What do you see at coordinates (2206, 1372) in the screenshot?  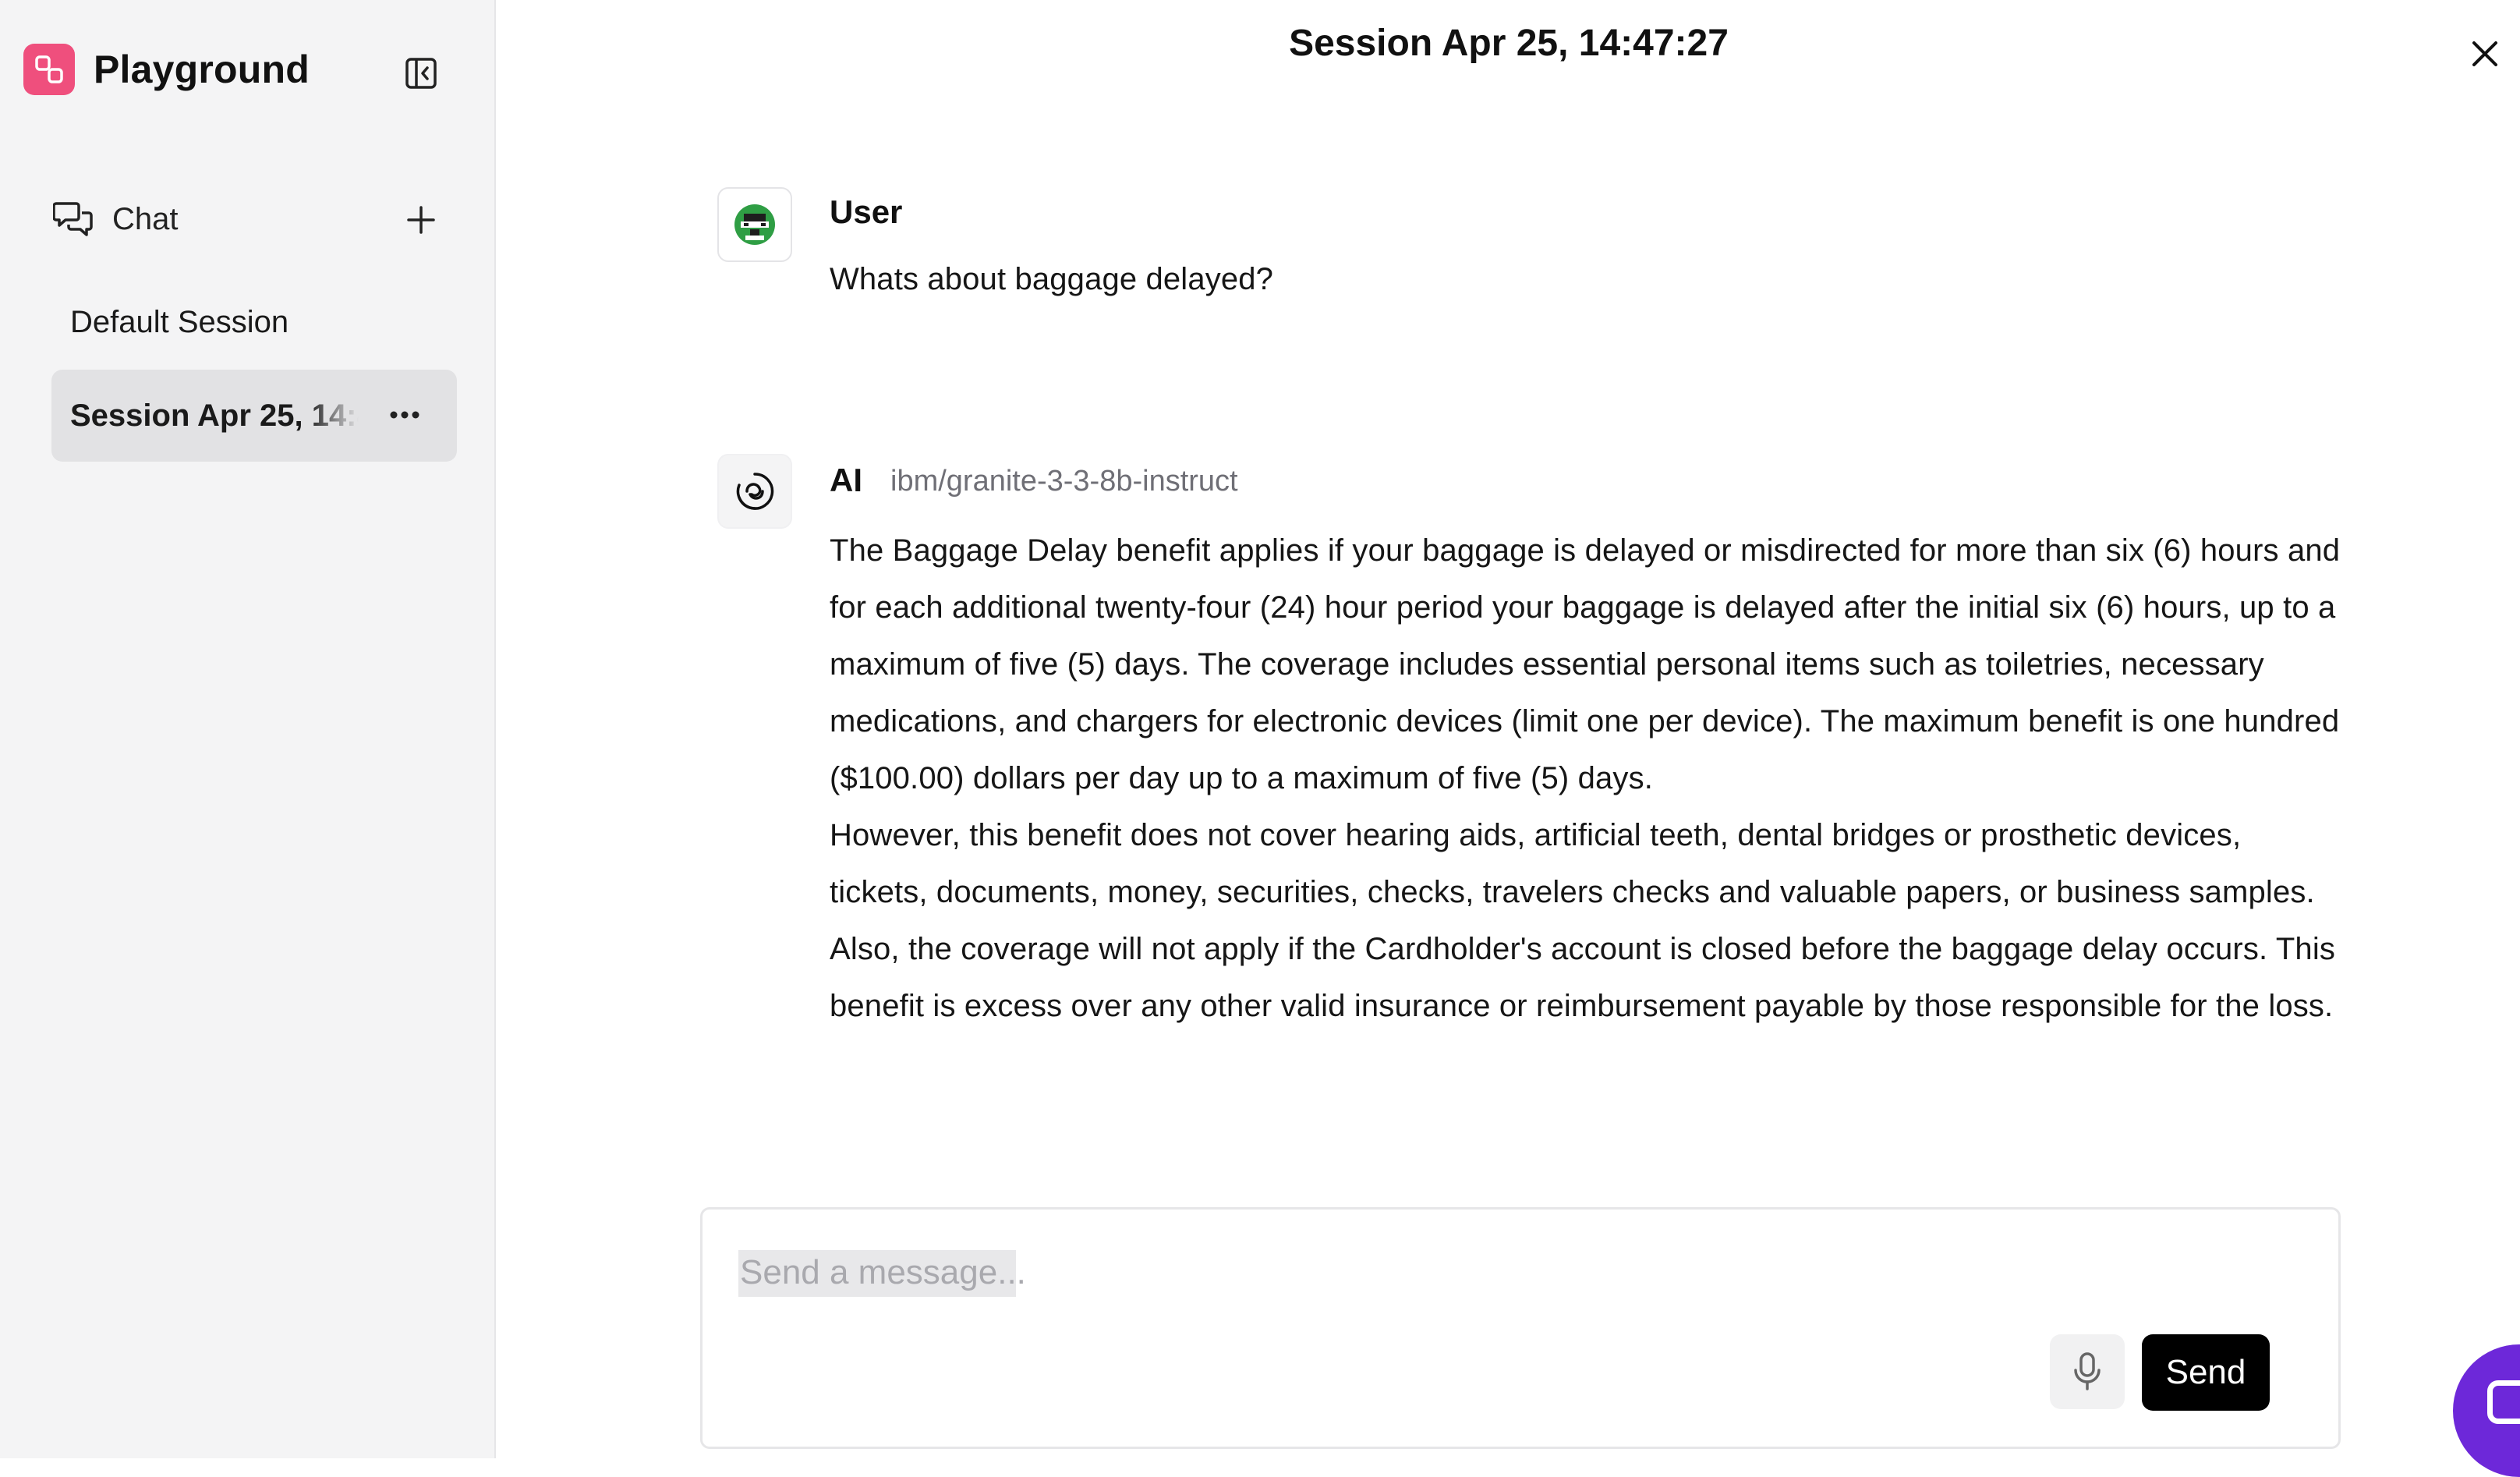 I see `send-button: Send` at bounding box center [2206, 1372].